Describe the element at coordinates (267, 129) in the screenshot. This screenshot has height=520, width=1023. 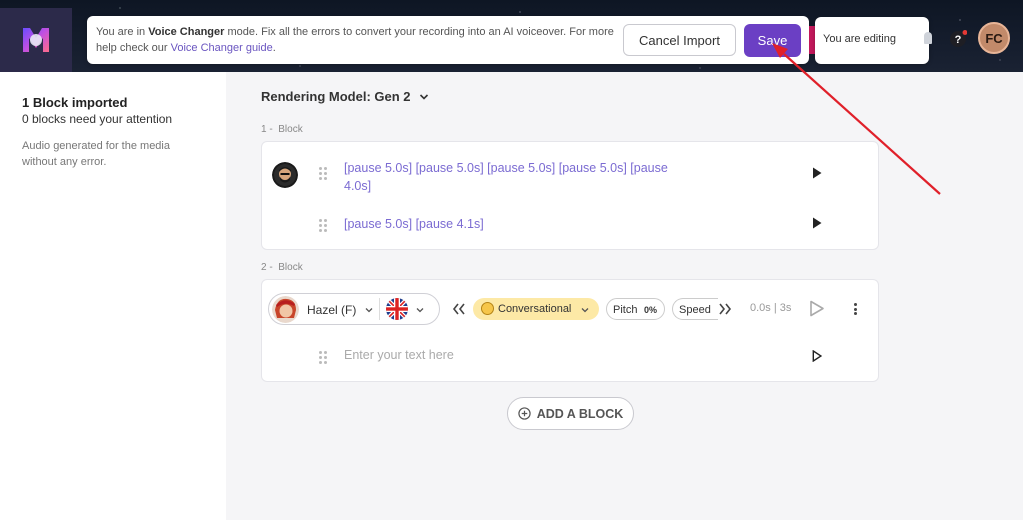
I see `block-number: 1 -` at that location.